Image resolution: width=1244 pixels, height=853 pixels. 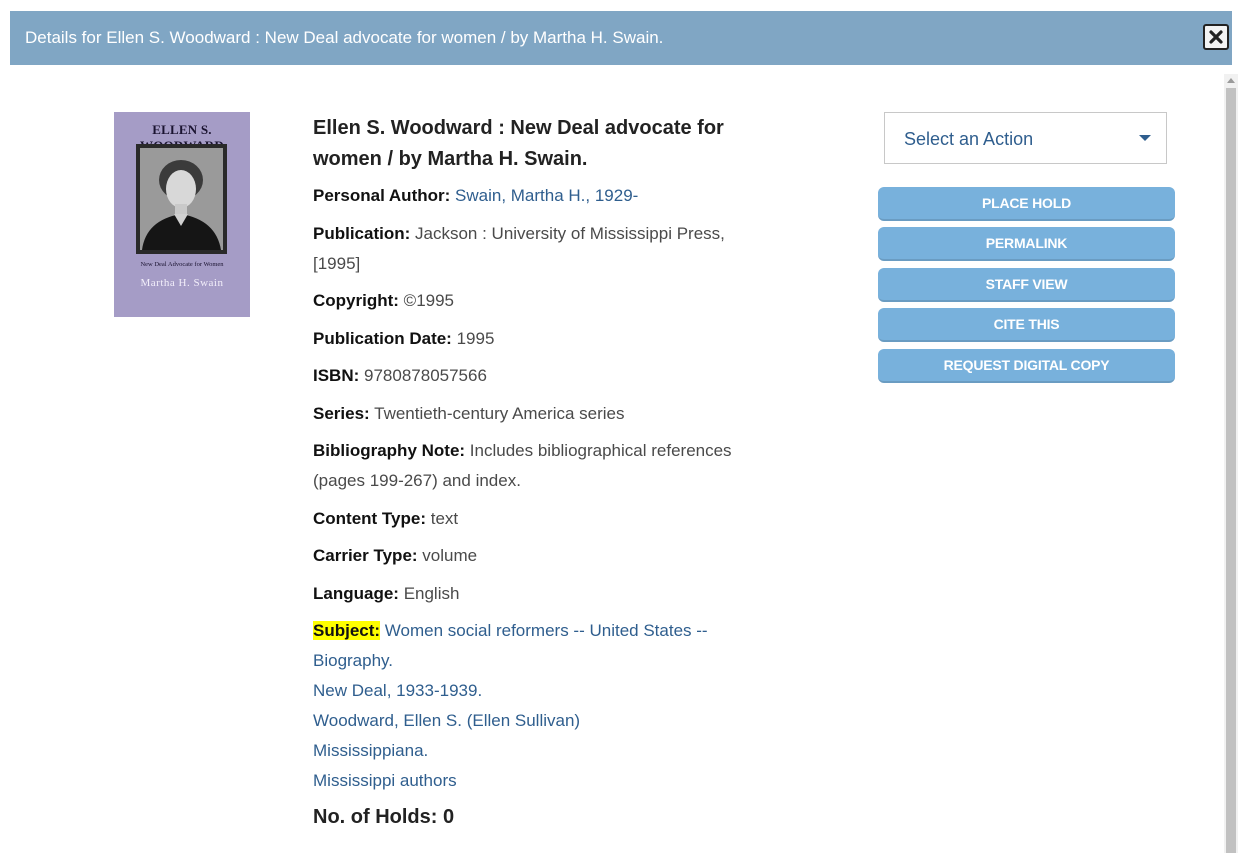 What do you see at coordinates (543, 519) in the screenshot?
I see `field-content-type: Content Type: text` at bounding box center [543, 519].